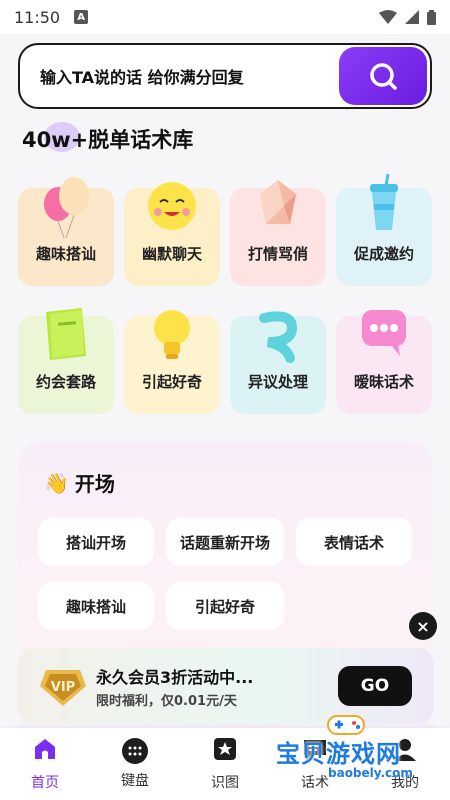  What do you see at coordinates (172, 234) in the screenshot?
I see `category-card: 幽默聊天` at bounding box center [172, 234].